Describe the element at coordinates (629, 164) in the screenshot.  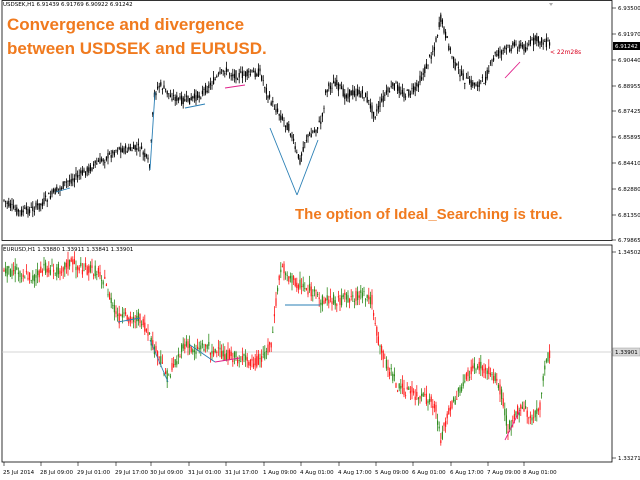
I see `usdsek-price-label: 6.84410` at that location.